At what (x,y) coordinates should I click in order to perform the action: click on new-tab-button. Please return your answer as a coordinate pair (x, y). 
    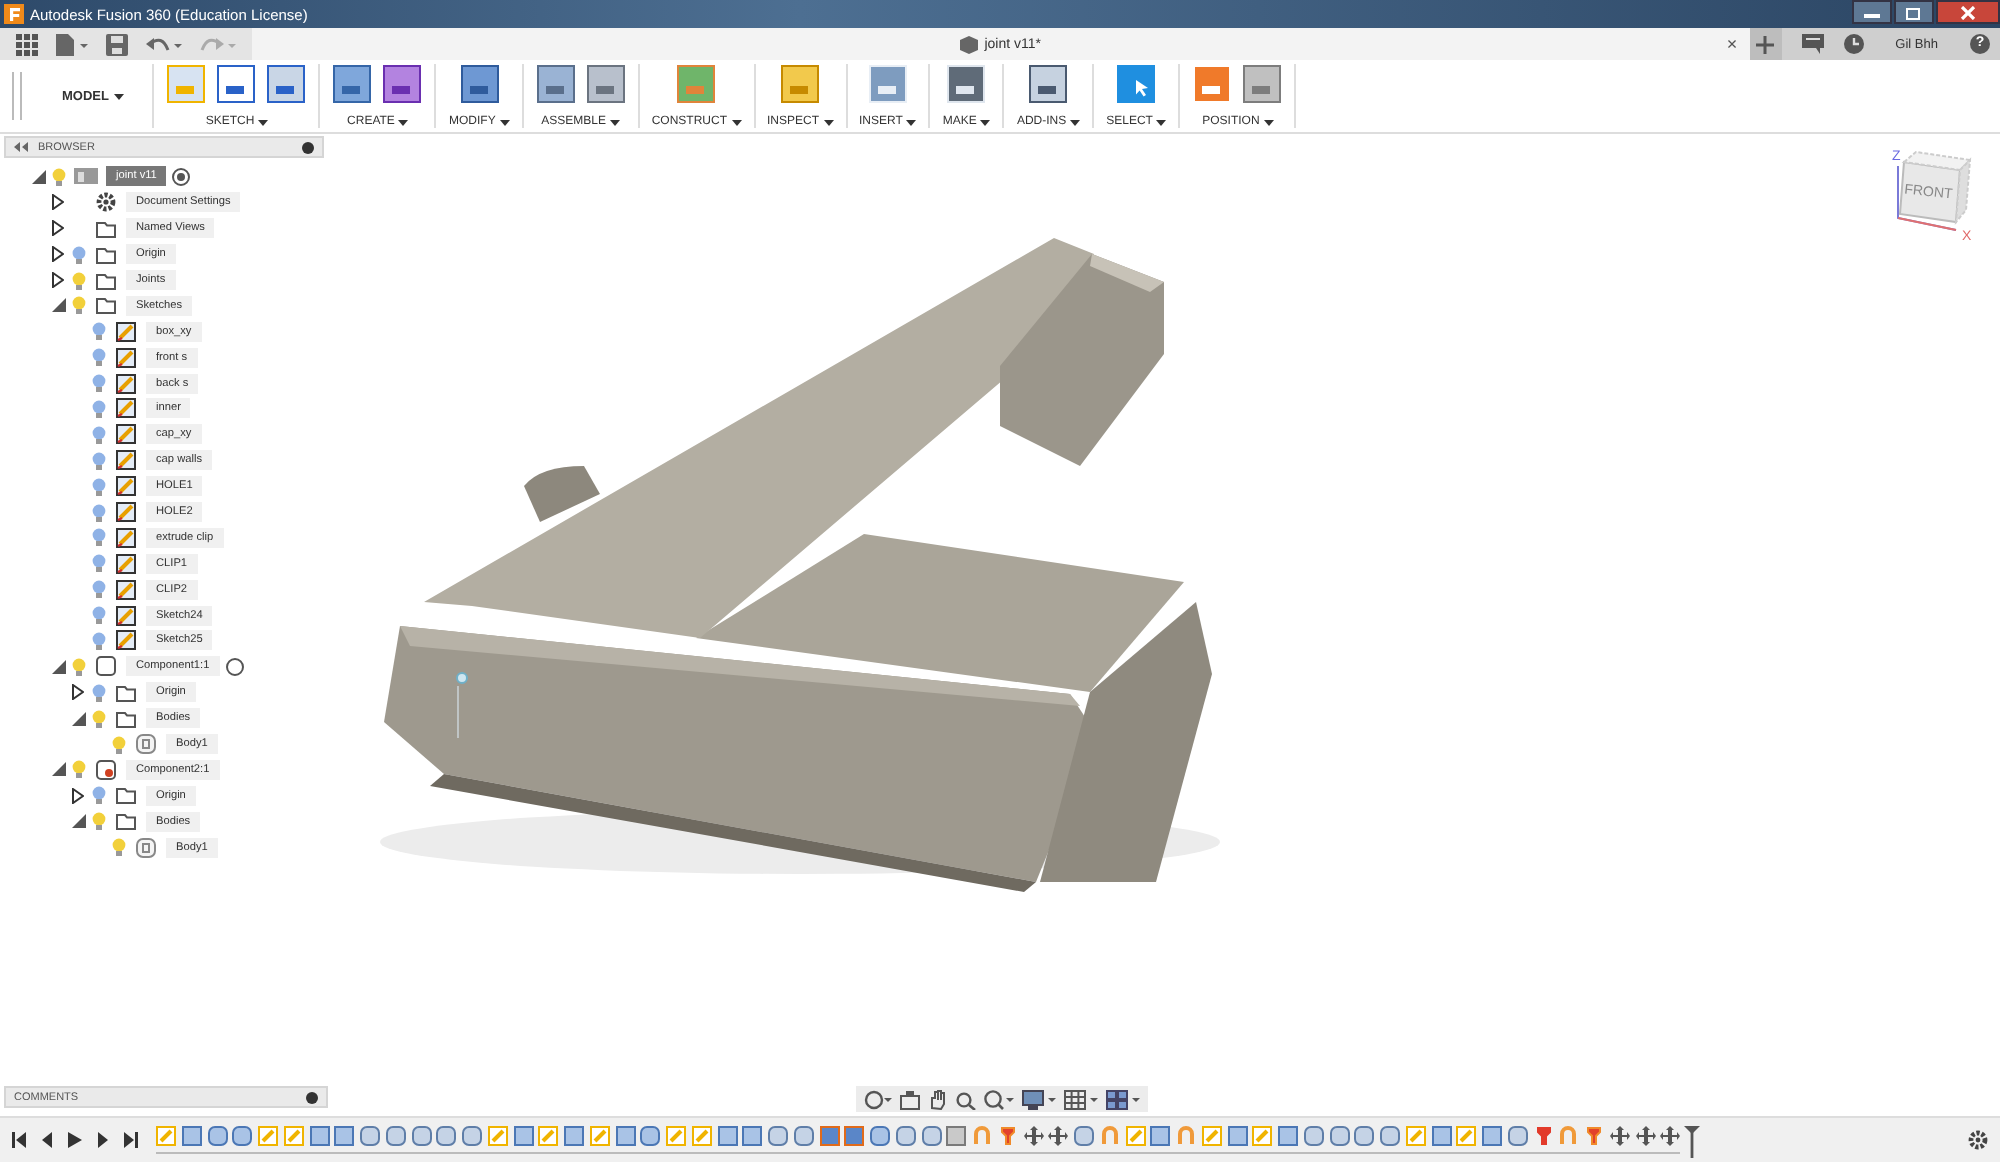
    Looking at the image, I should click on (1765, 44).